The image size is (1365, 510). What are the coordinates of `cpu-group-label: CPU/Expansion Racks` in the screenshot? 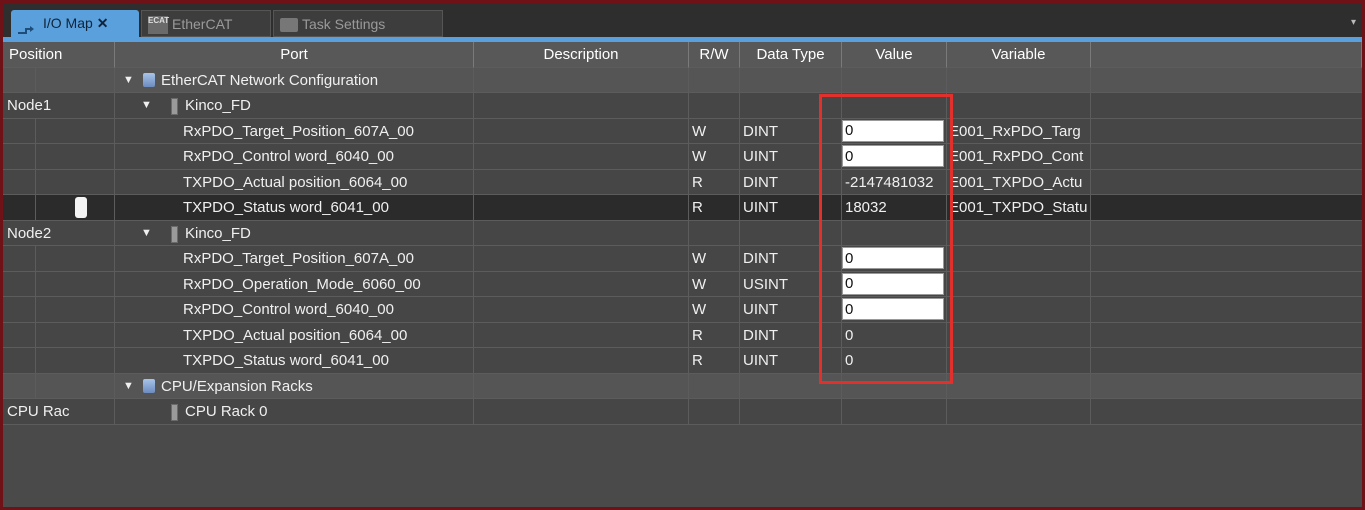 It's located at (237, 386).